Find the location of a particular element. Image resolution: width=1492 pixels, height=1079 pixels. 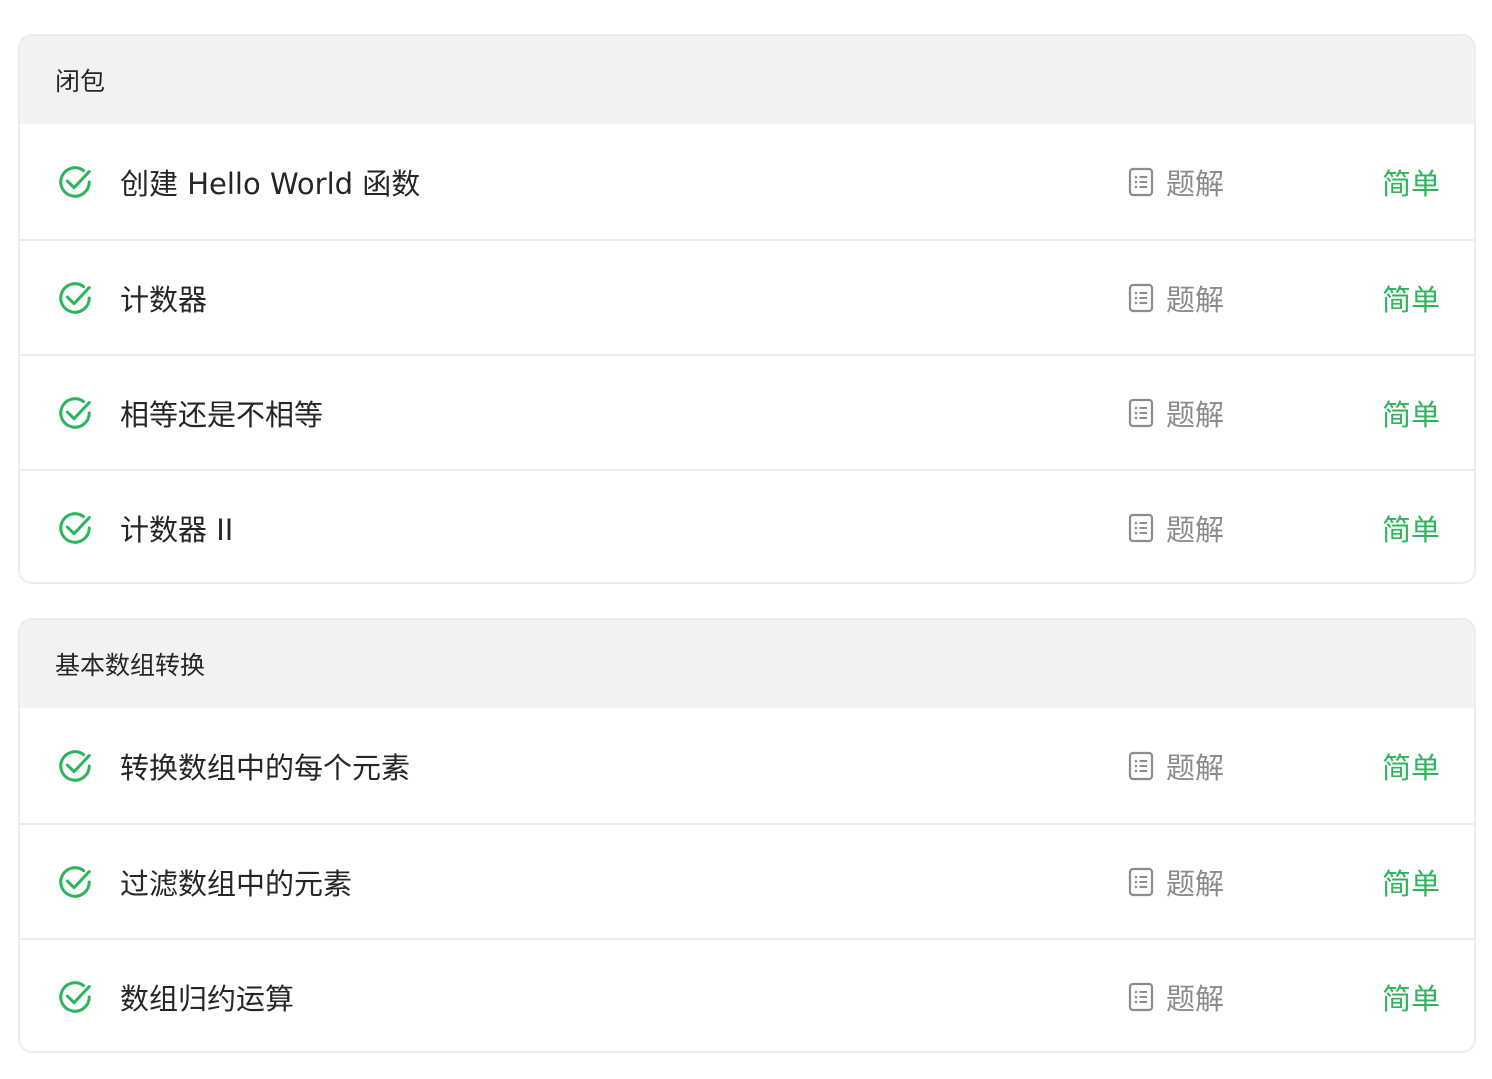

problem-title: 转换数组中的每个元素 is located at coordinates (265, 766).